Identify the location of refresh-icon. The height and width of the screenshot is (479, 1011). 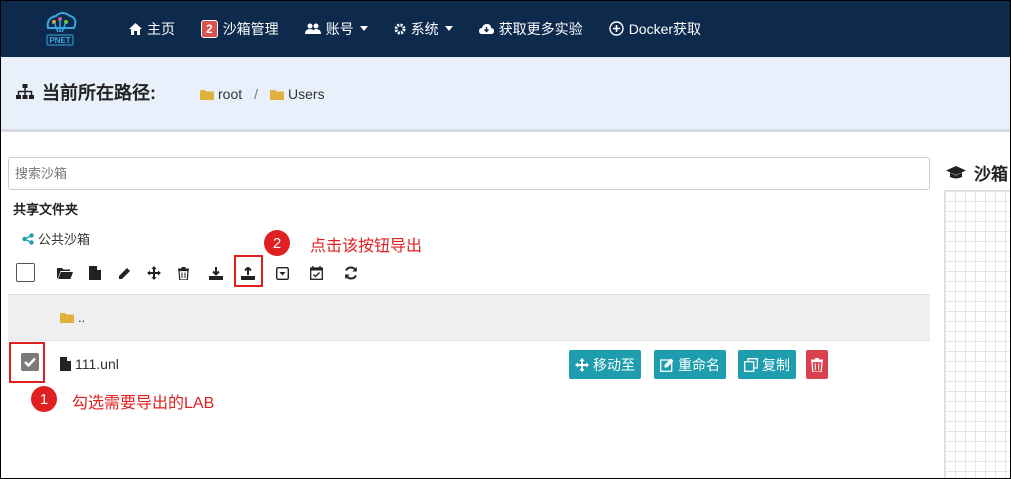
(351, 273).